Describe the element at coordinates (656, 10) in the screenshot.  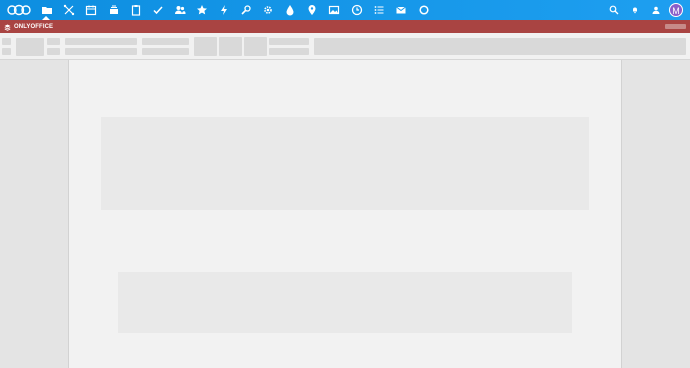
I see `contacts-menu-icon` at that location.